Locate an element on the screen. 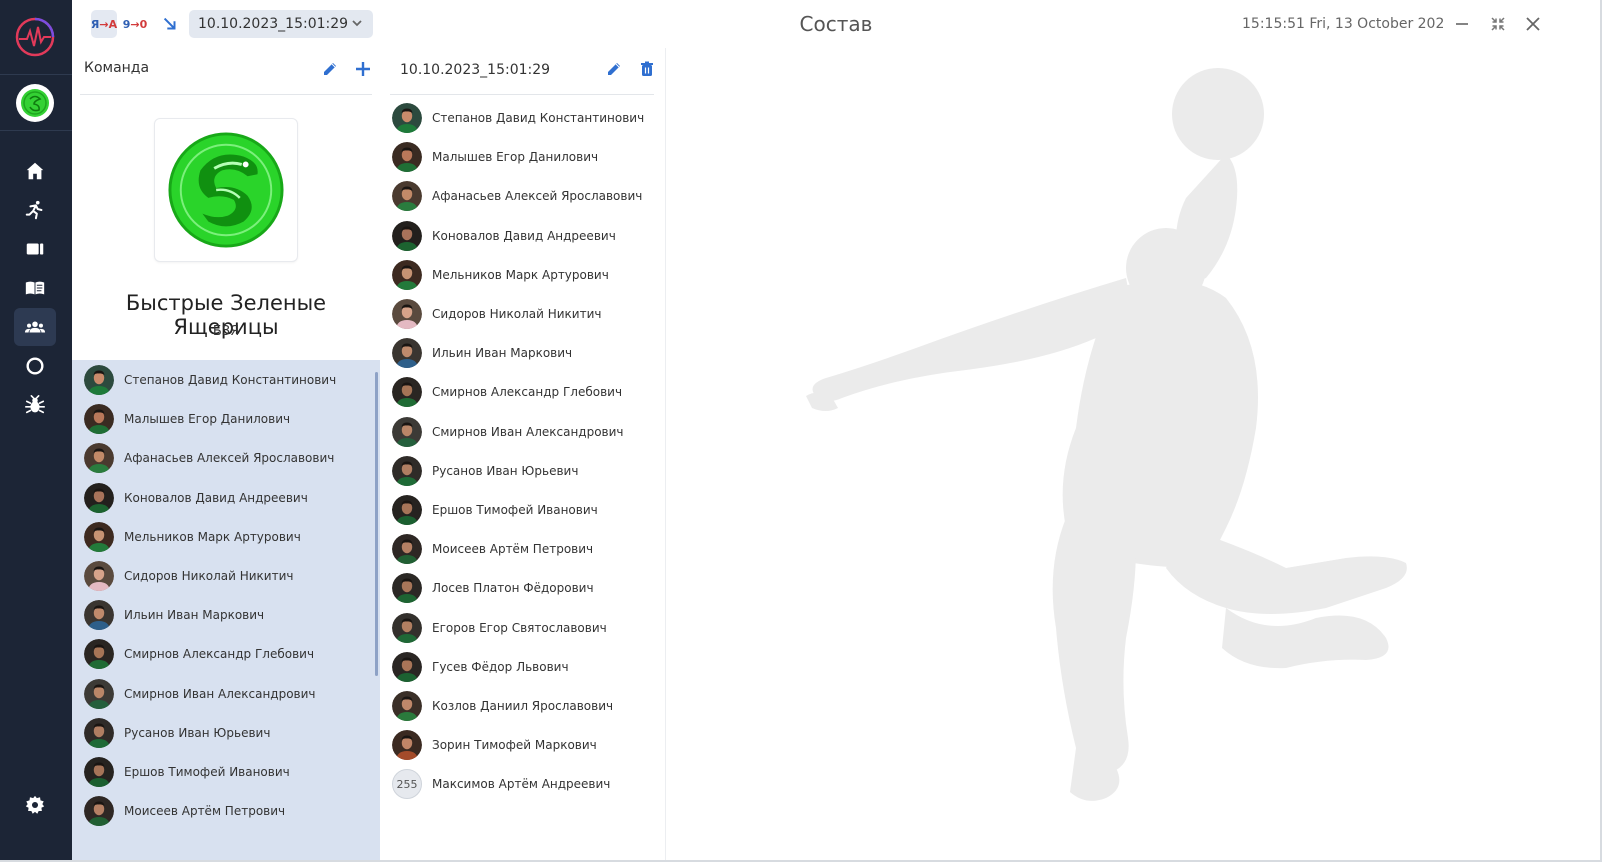  edit-roster-button is located at coordinates (614, 69).